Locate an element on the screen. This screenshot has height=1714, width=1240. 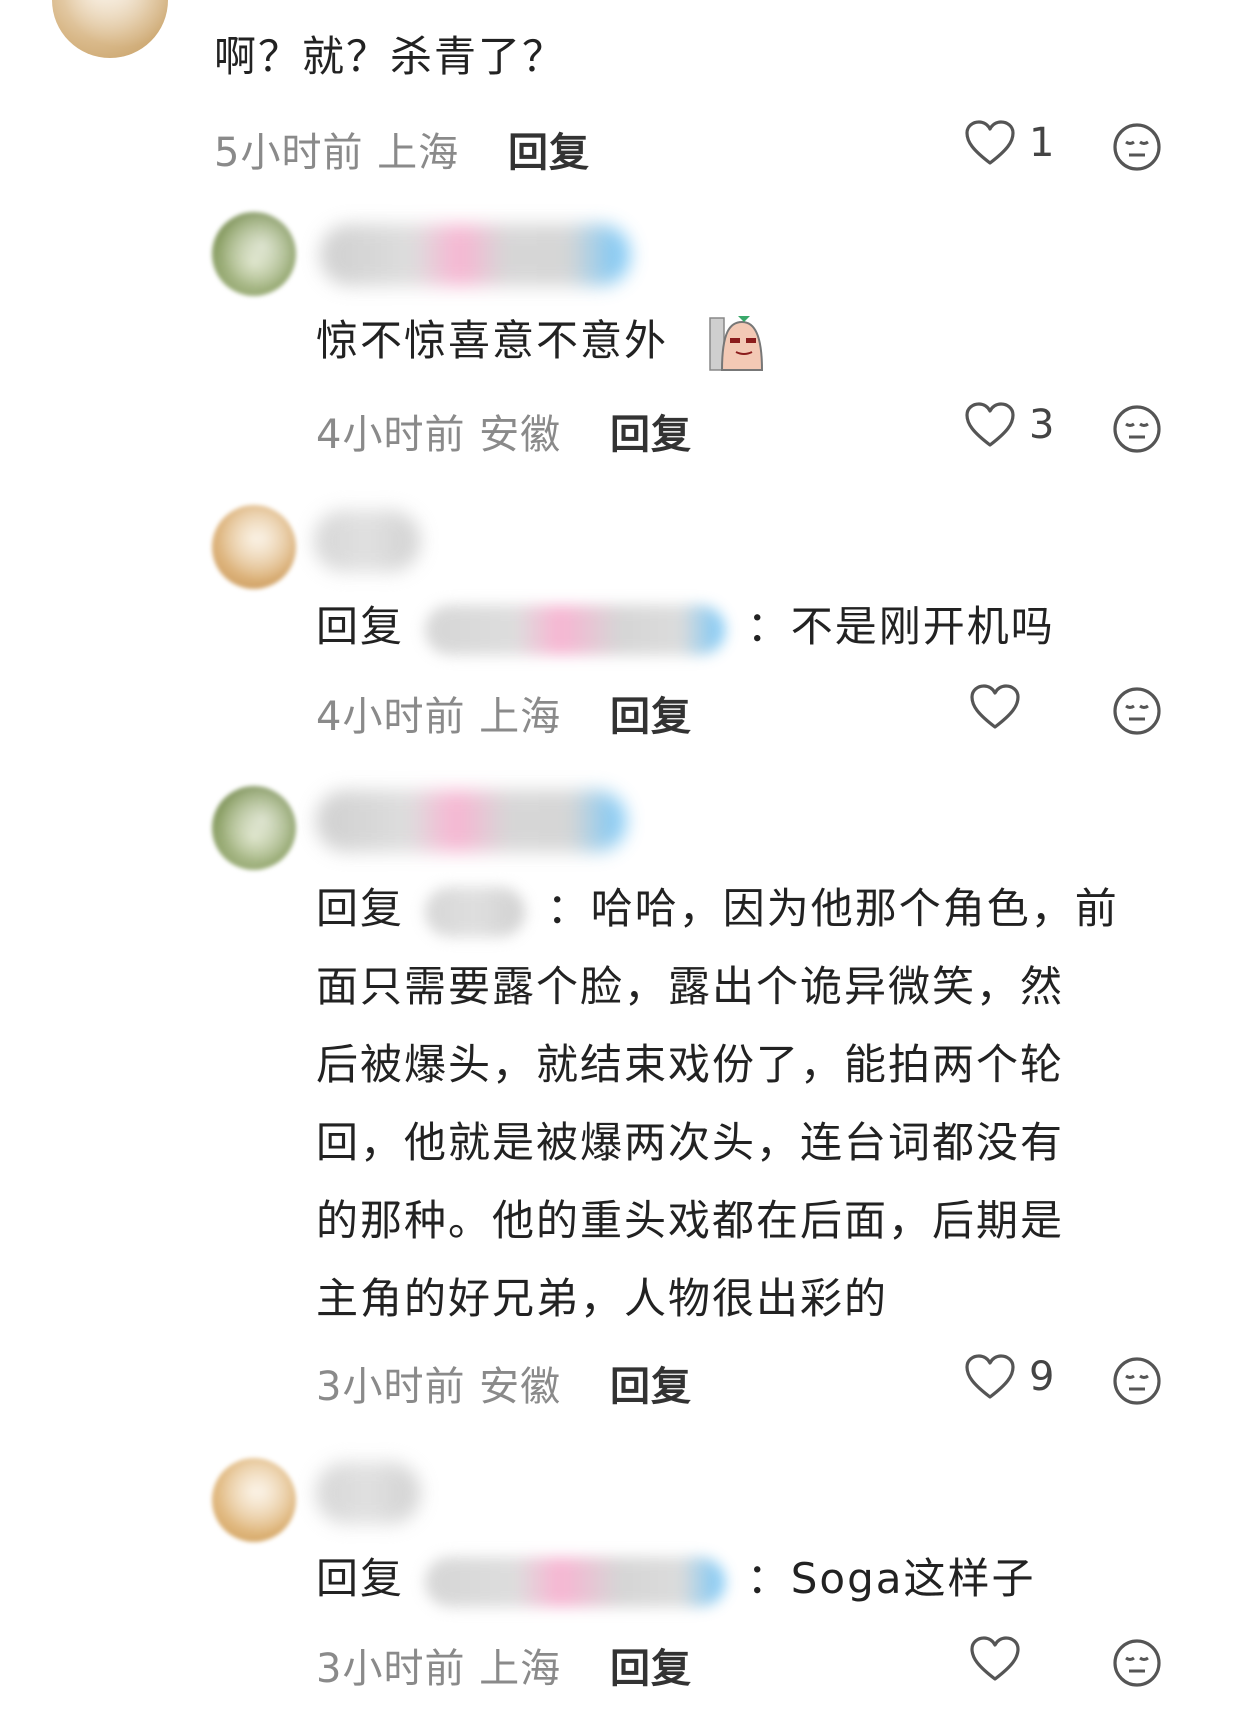
like-button: 3 is located at coordinates (1009, 425).